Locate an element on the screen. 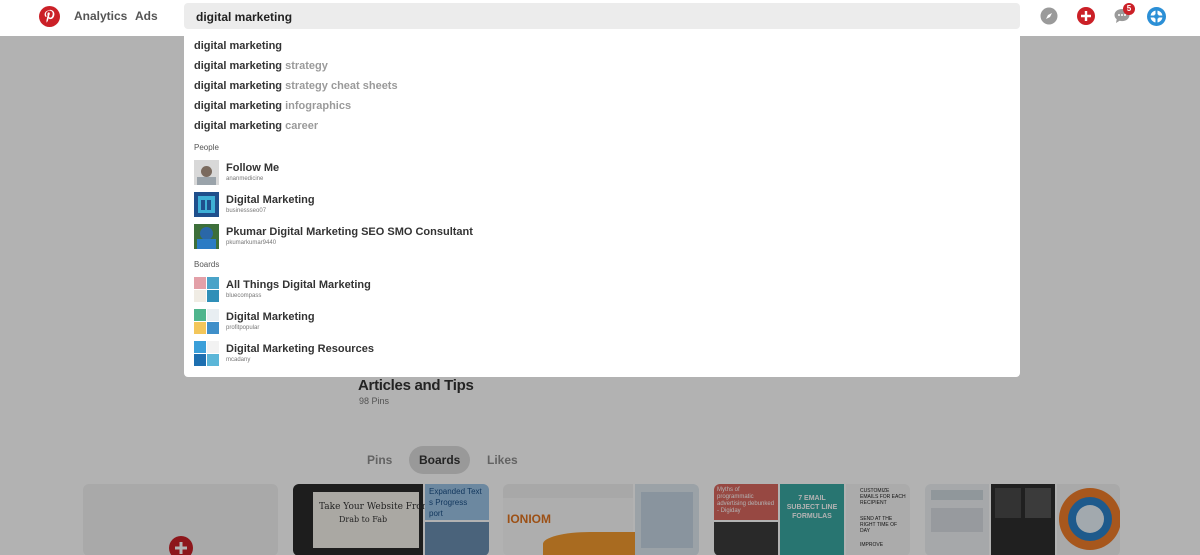 This screenshot has height=555, width=1200. board-result: Digital Marketing Resources mcadany is located at coordinates (444, 354).